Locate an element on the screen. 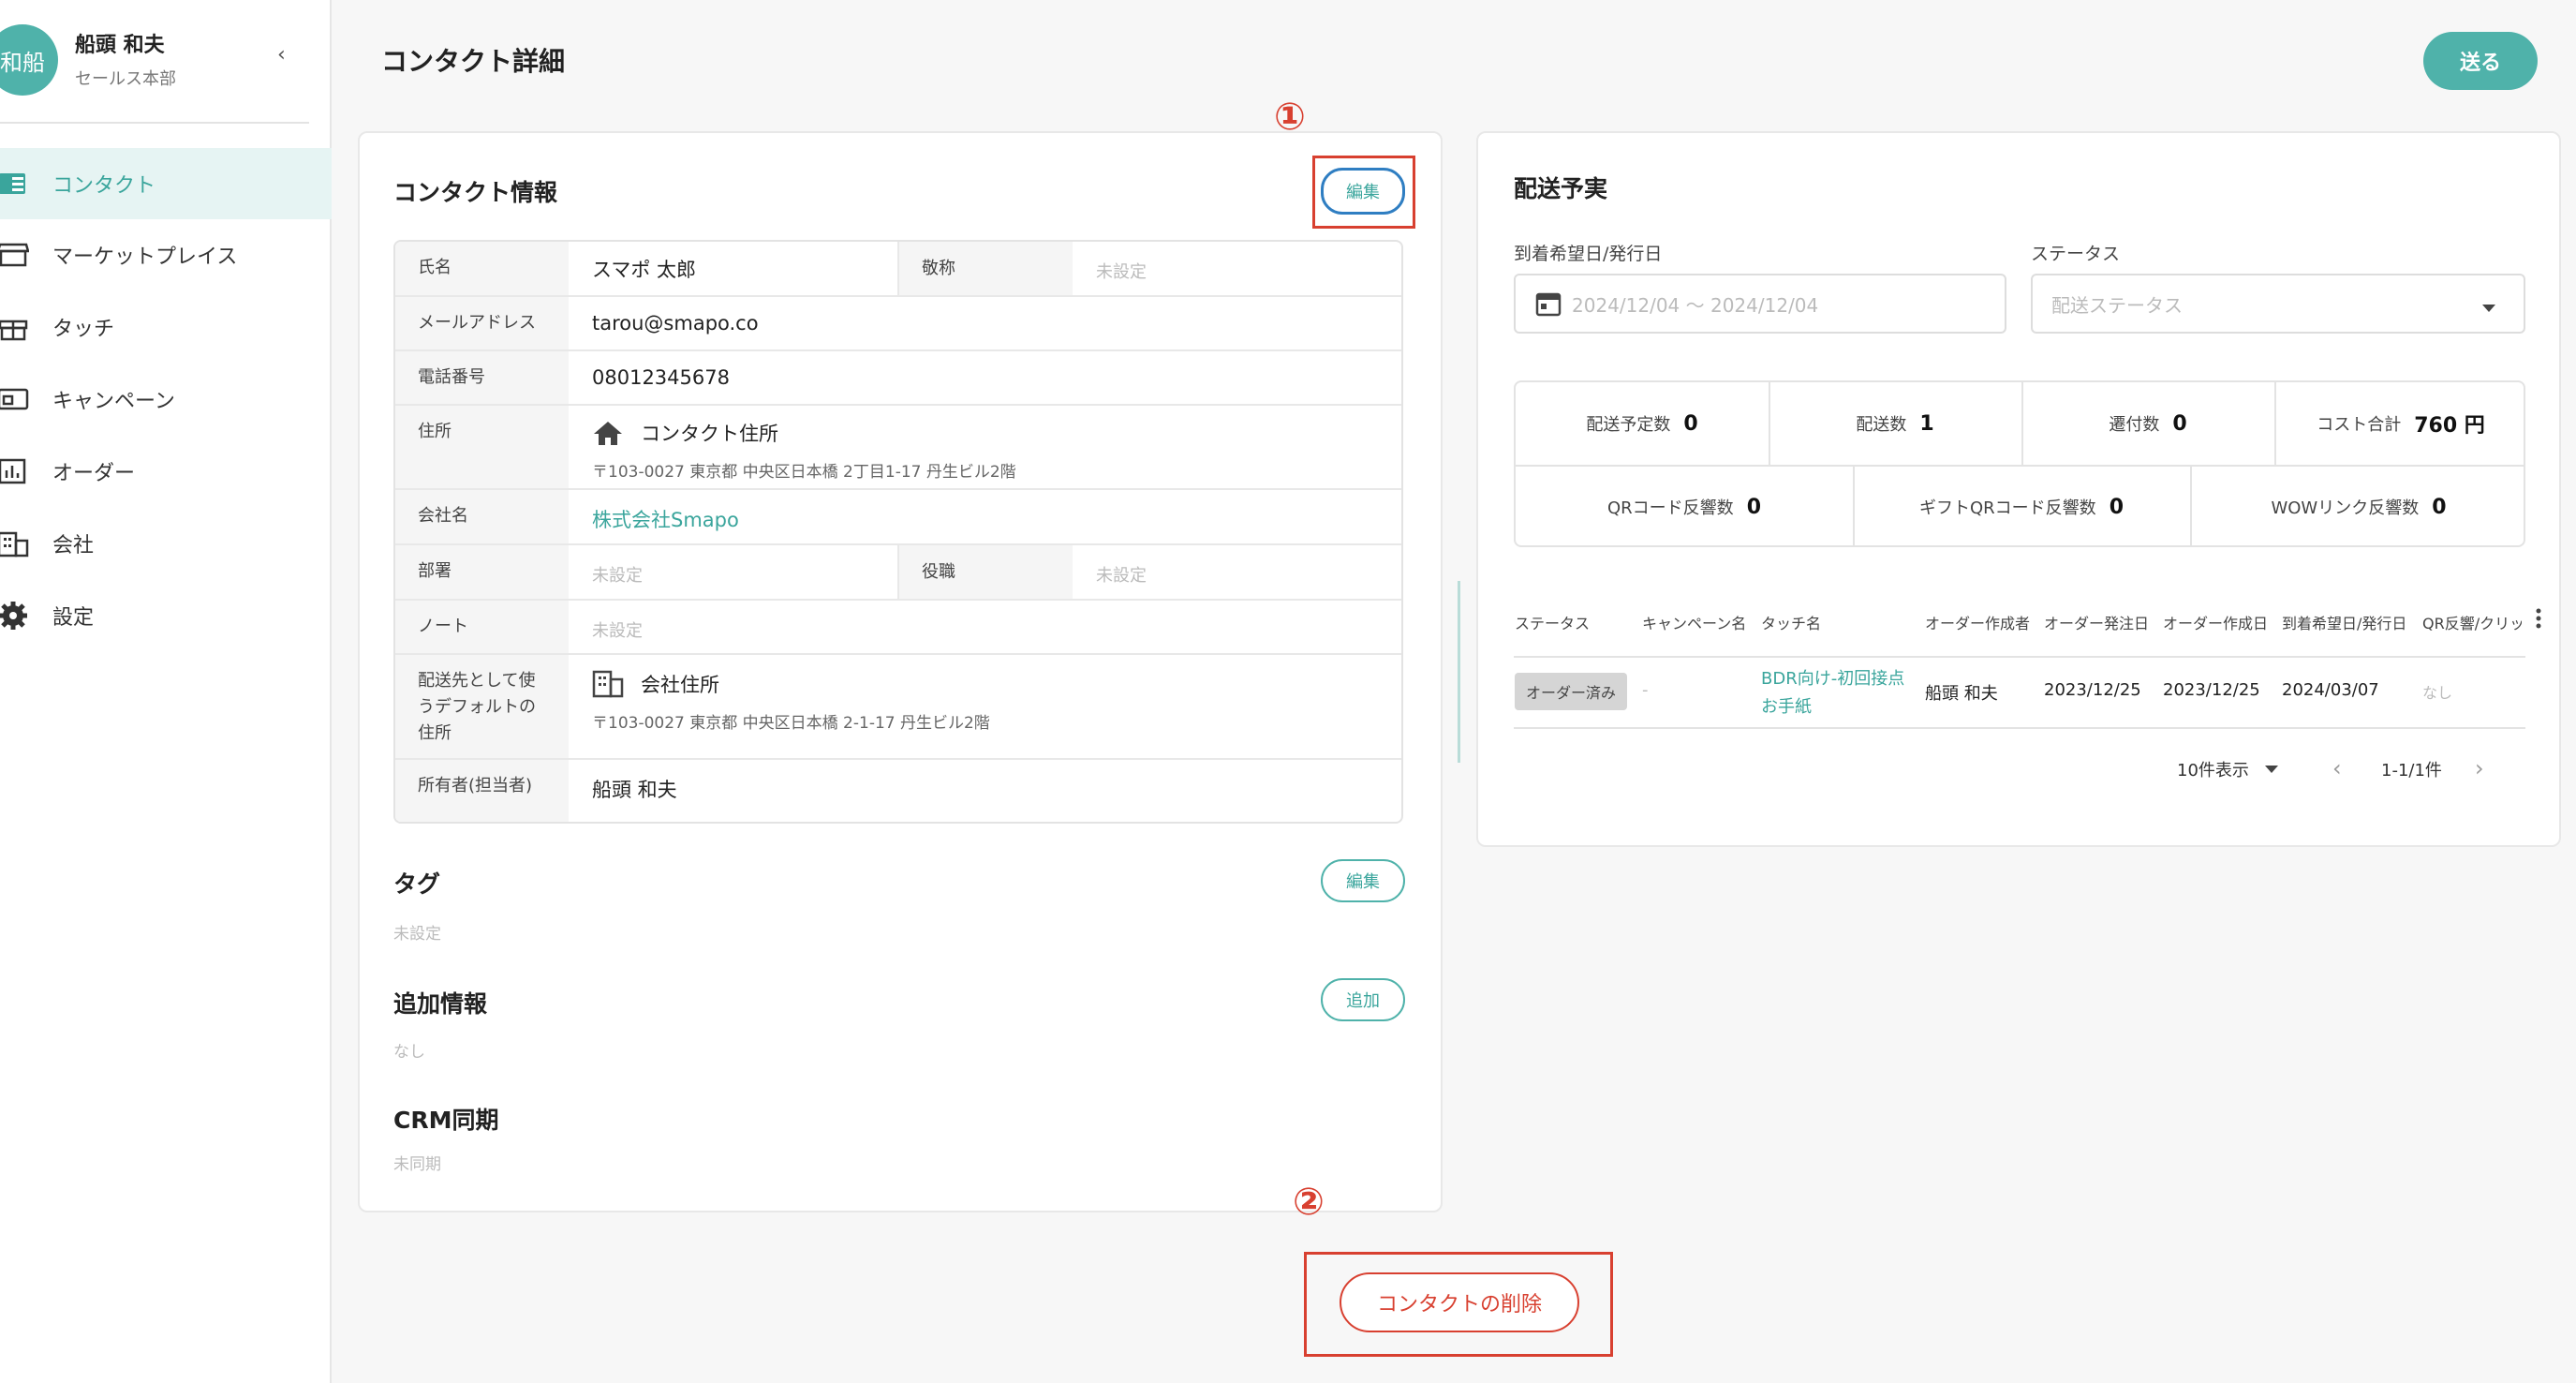  extra-info-title: 追加情報 is located at coordinates (440, 1004).